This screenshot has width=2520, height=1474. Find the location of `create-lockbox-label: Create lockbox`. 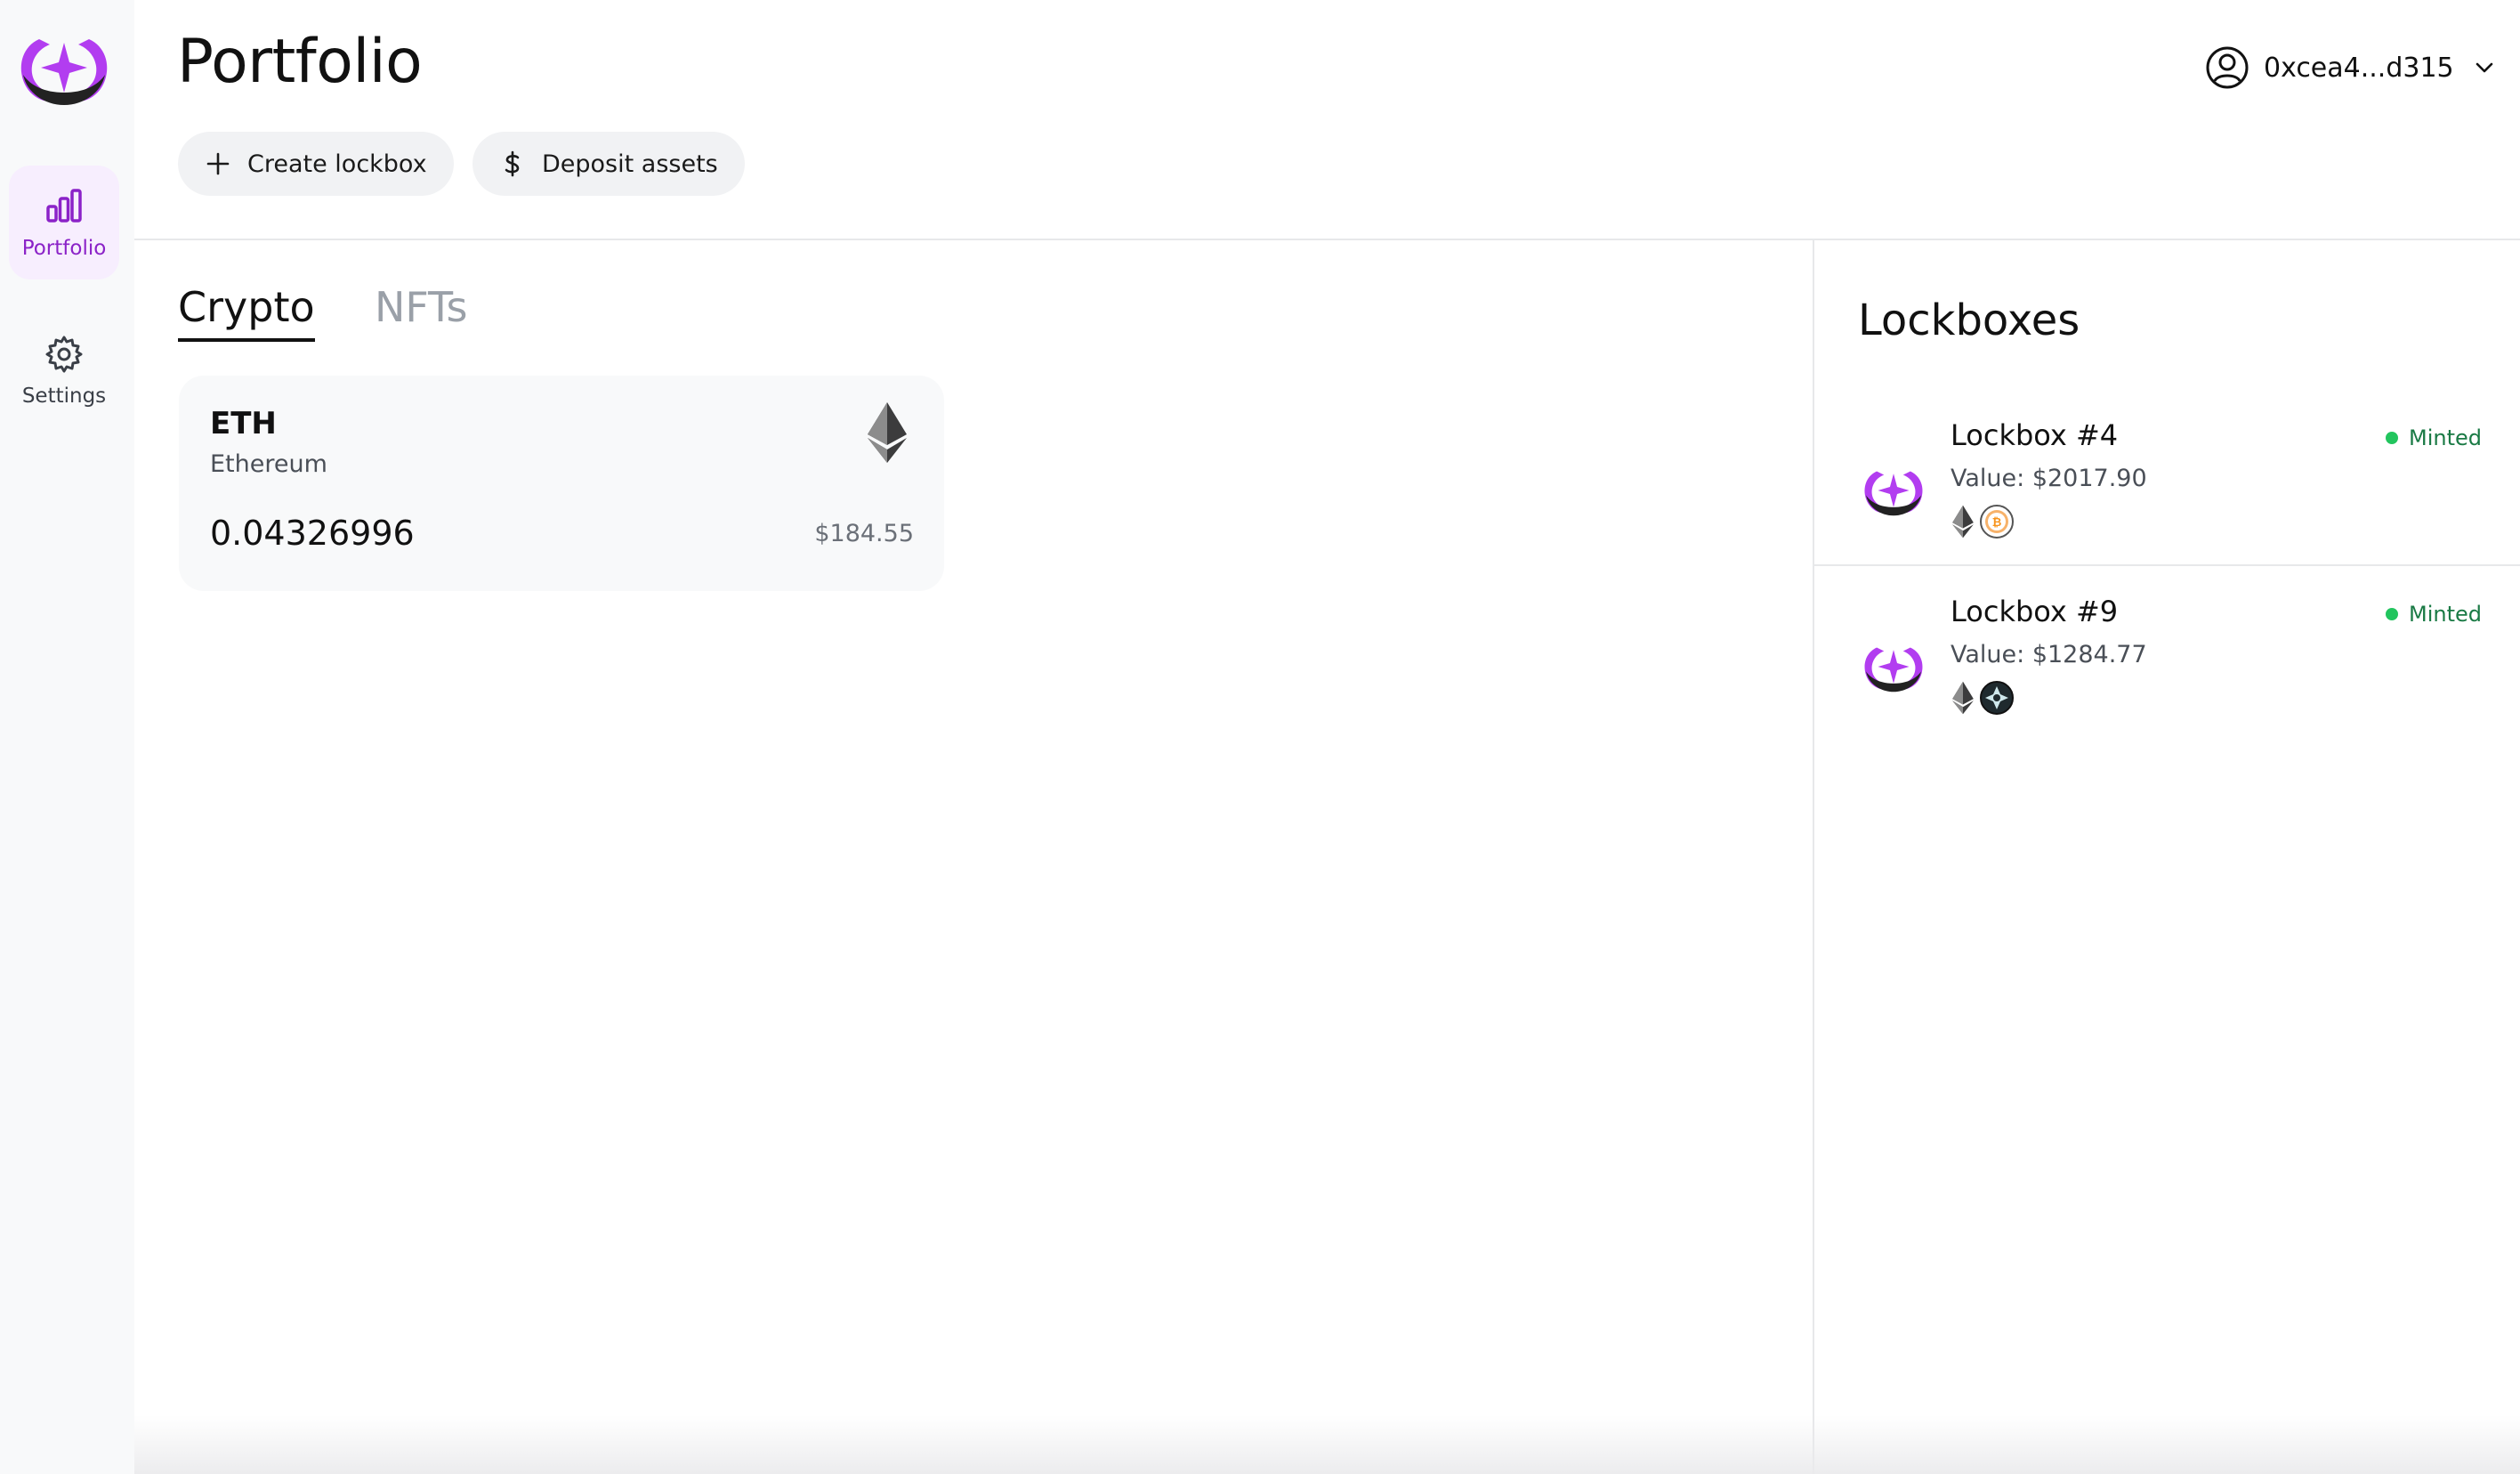

create-lockbox-label: Create lockbox is located at coordinates (337, 164).